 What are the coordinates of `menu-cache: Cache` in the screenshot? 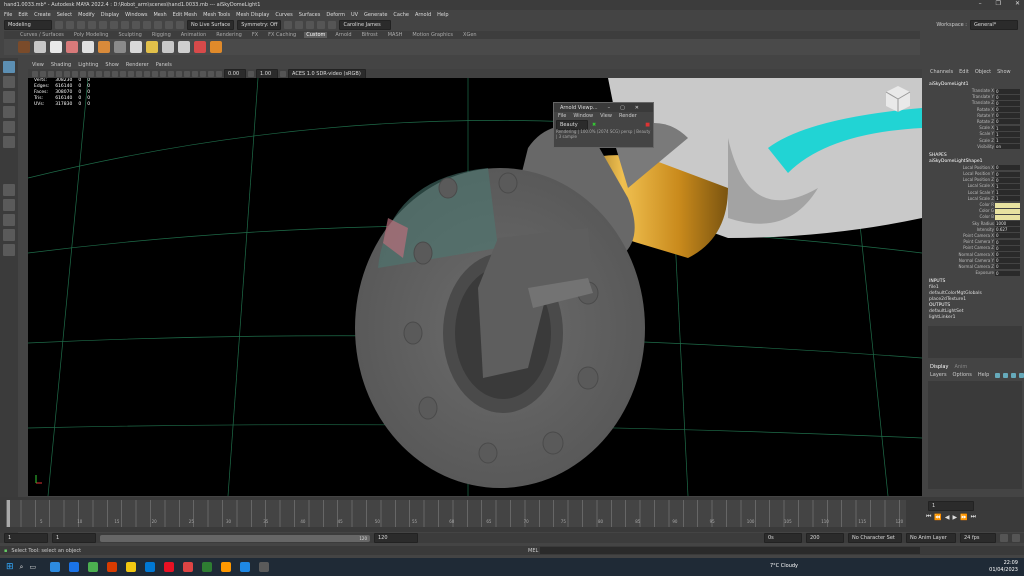 It's located at (401, 15).